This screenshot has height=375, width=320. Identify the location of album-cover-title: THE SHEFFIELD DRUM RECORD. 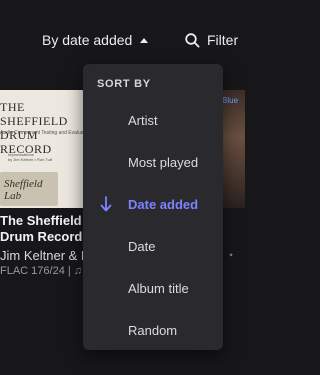
(34, 128).